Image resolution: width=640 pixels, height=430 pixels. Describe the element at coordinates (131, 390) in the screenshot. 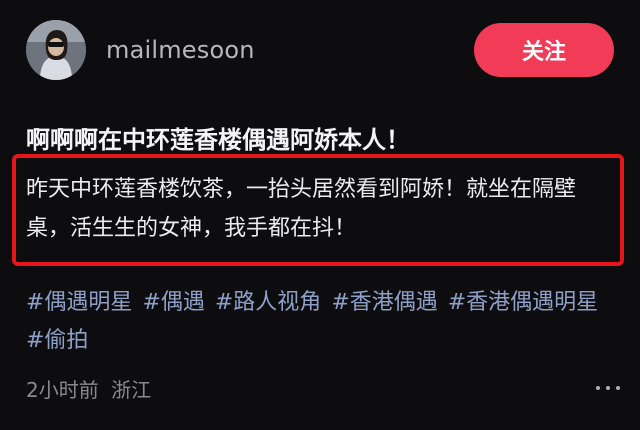

I see `post-location: 浙江` at that location.